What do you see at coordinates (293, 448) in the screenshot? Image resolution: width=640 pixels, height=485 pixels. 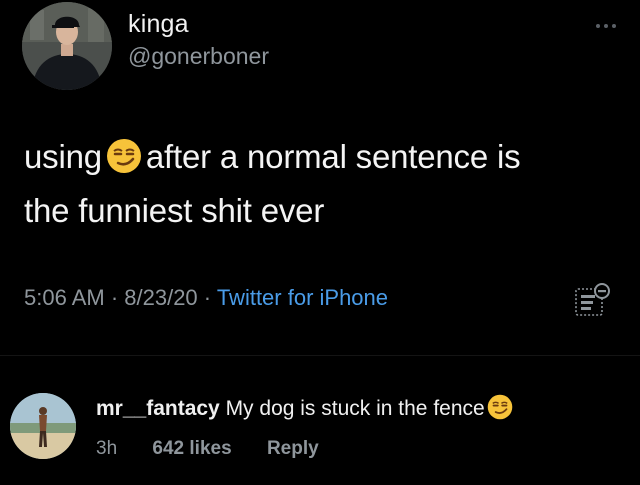 I see `reply-button: Reply` at bounding box center [293, 448].